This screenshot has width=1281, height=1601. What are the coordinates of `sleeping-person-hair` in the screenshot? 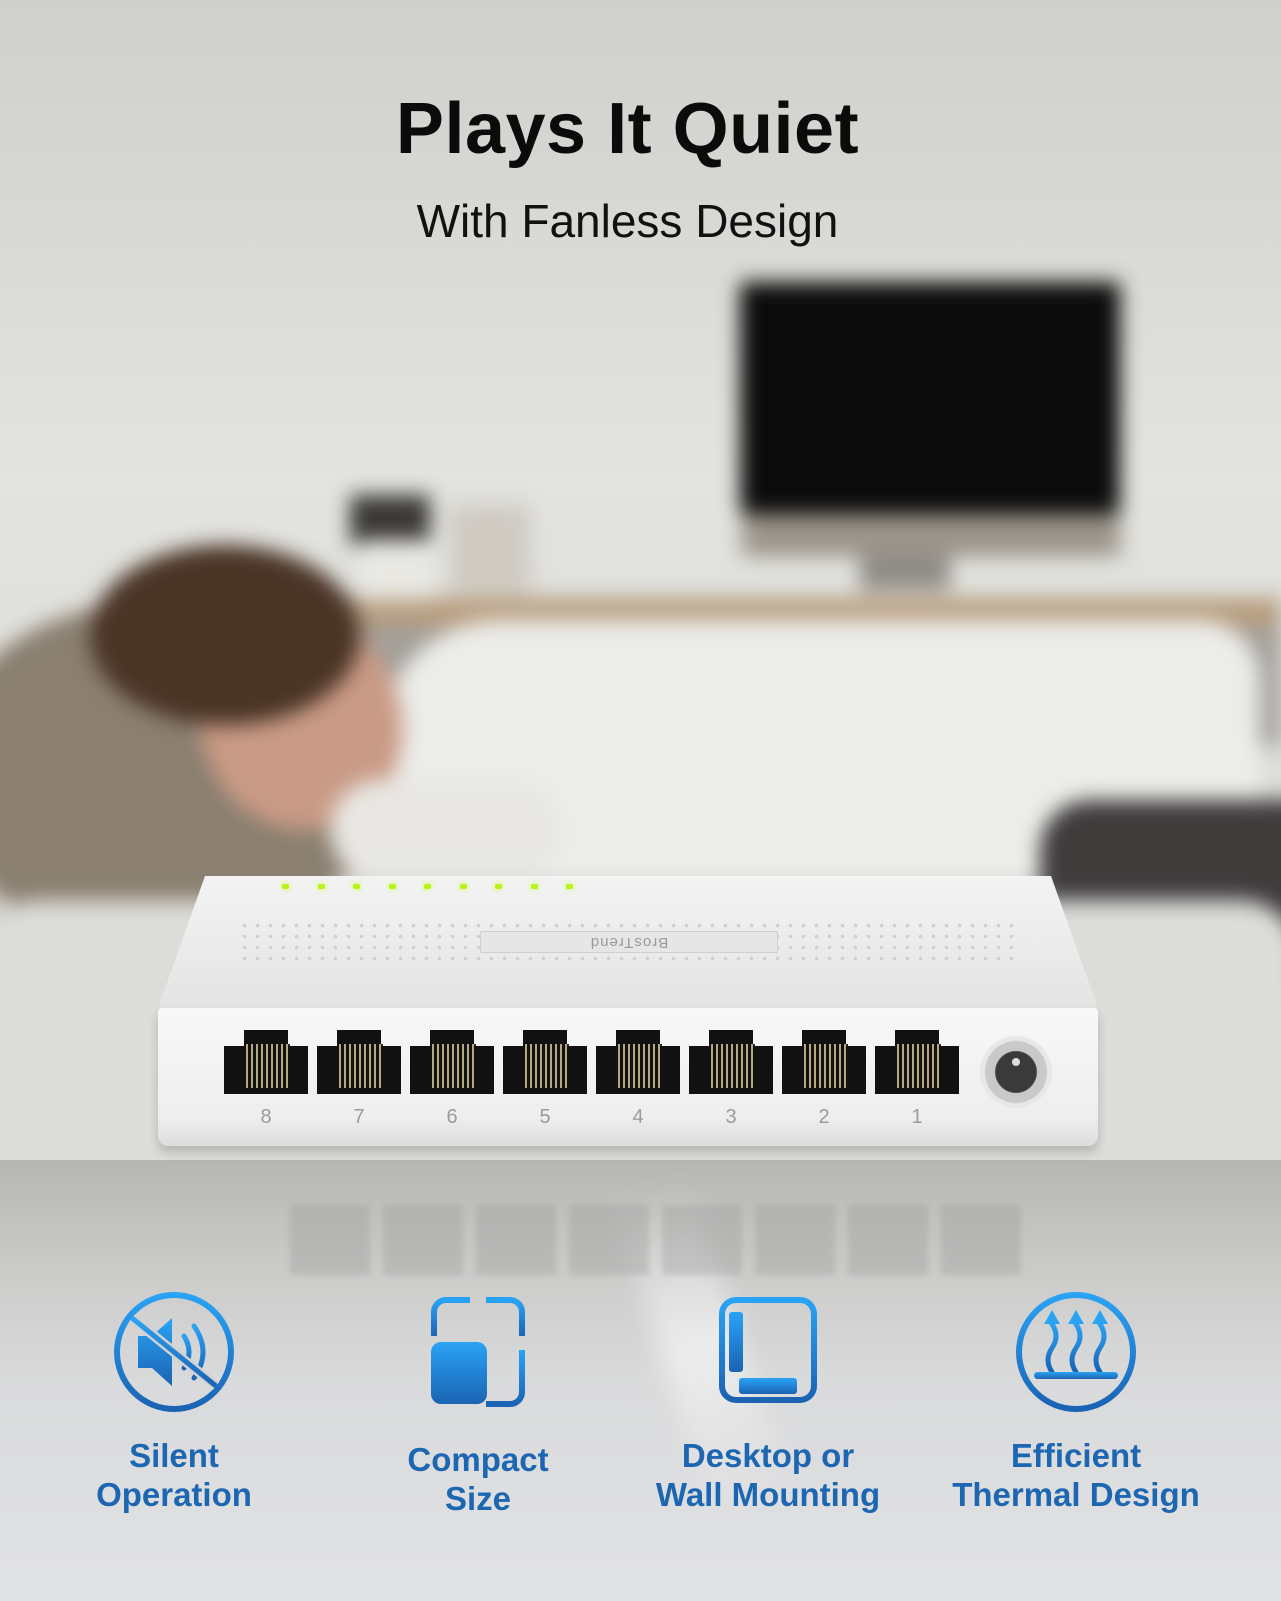 It's located at (225, 635).